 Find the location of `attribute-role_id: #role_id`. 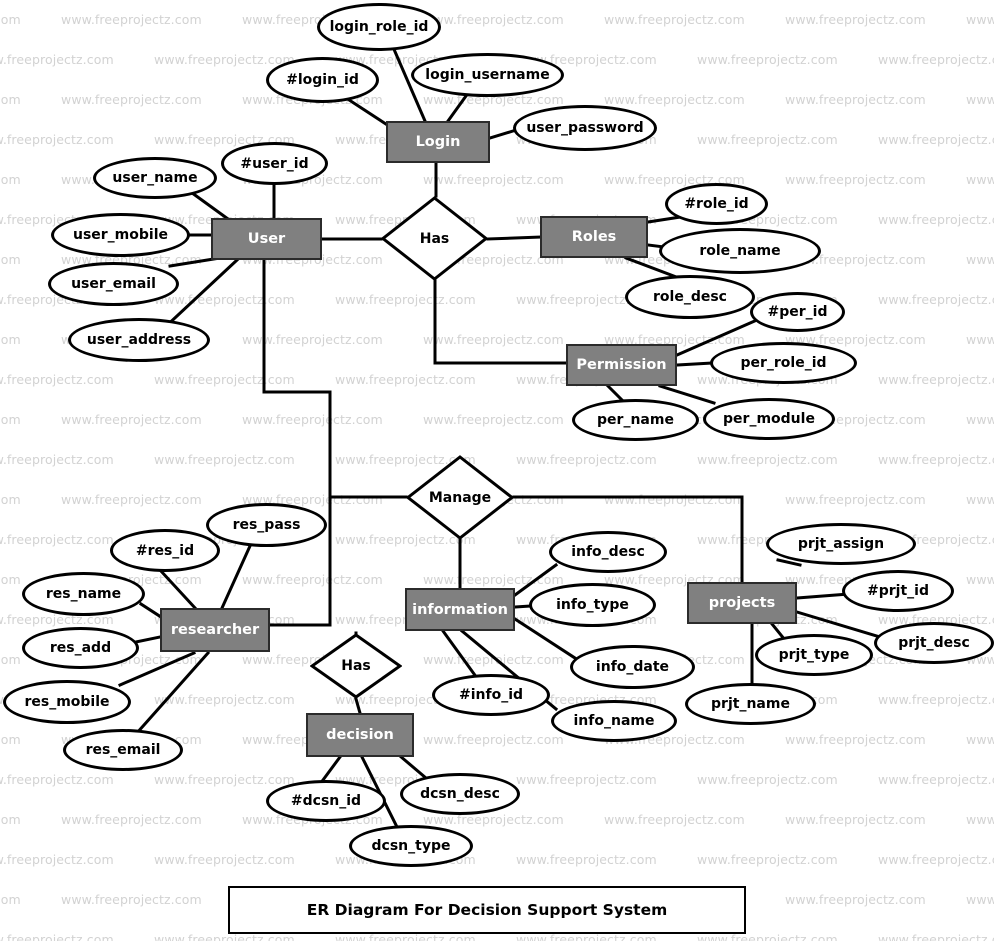

attribute-role_id: #role_id is located at coordinates (716, 204).